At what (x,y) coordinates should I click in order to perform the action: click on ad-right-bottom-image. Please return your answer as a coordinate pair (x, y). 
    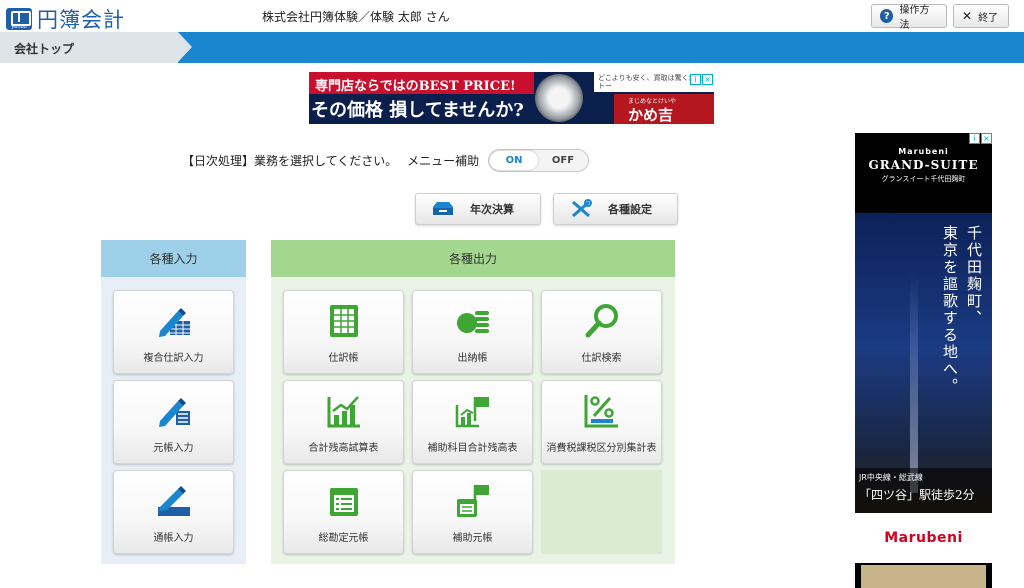
    Looking at the image, I should click on (923, 576).